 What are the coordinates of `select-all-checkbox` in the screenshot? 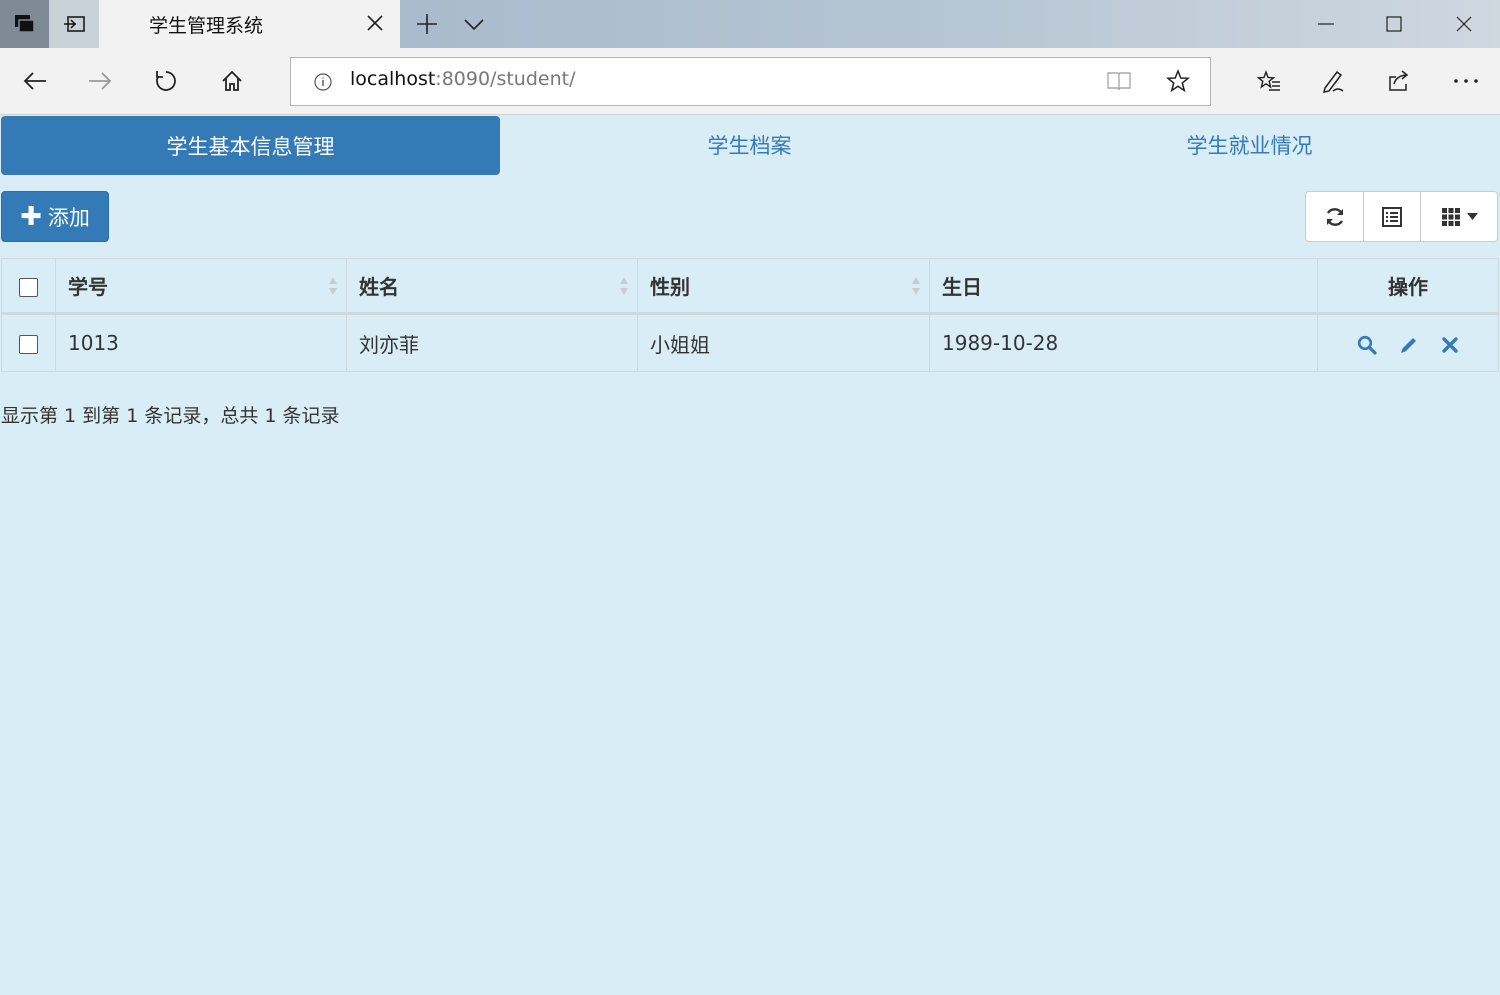 It's located at (28, 287).